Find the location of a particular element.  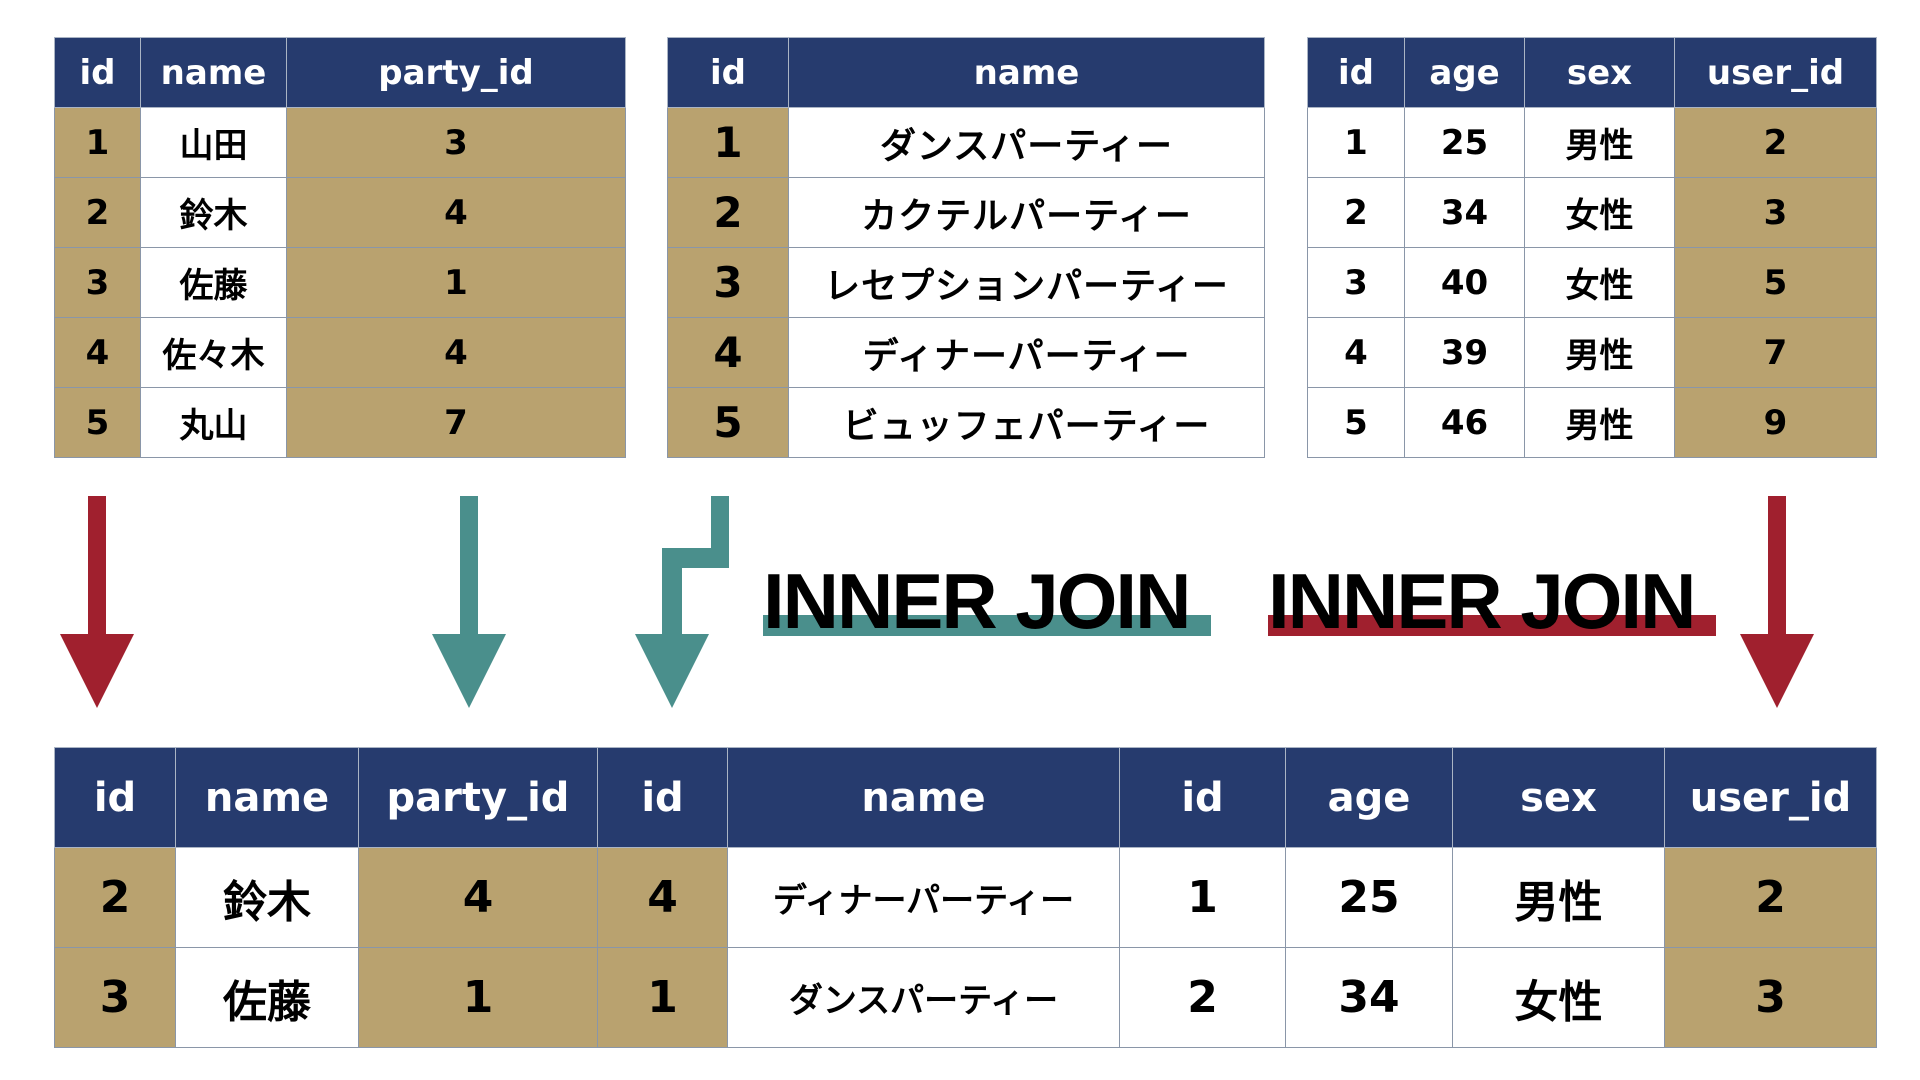

cell-age: 39 is located at coordinates (1464, 352).